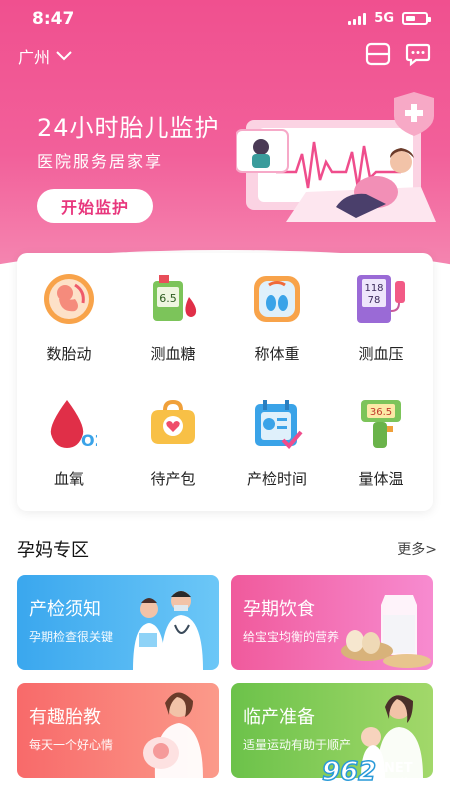 Image resolution: width=450 pixels, height=800 pixels. Describe the element at coordinates (89, 440) in the screenshot. I see `oxygen-mark: O2` at that location.